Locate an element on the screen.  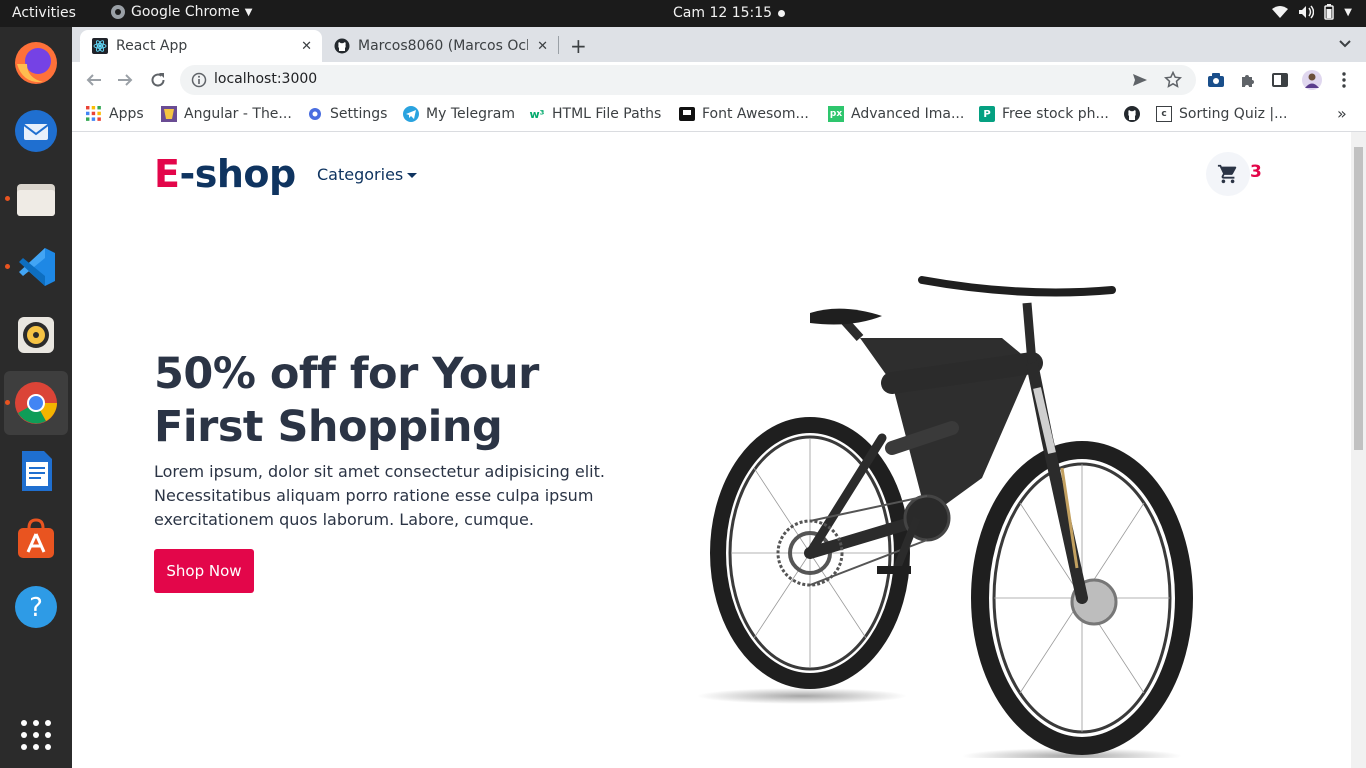
bookmark-telegram: My Telegram is located at coordinates (459, 114).